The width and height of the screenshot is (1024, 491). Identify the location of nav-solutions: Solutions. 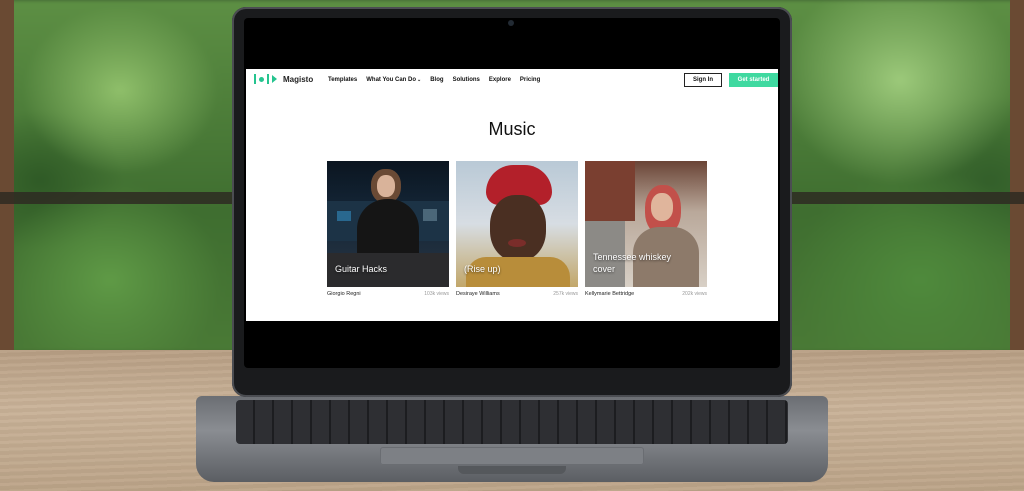
(466, 80).